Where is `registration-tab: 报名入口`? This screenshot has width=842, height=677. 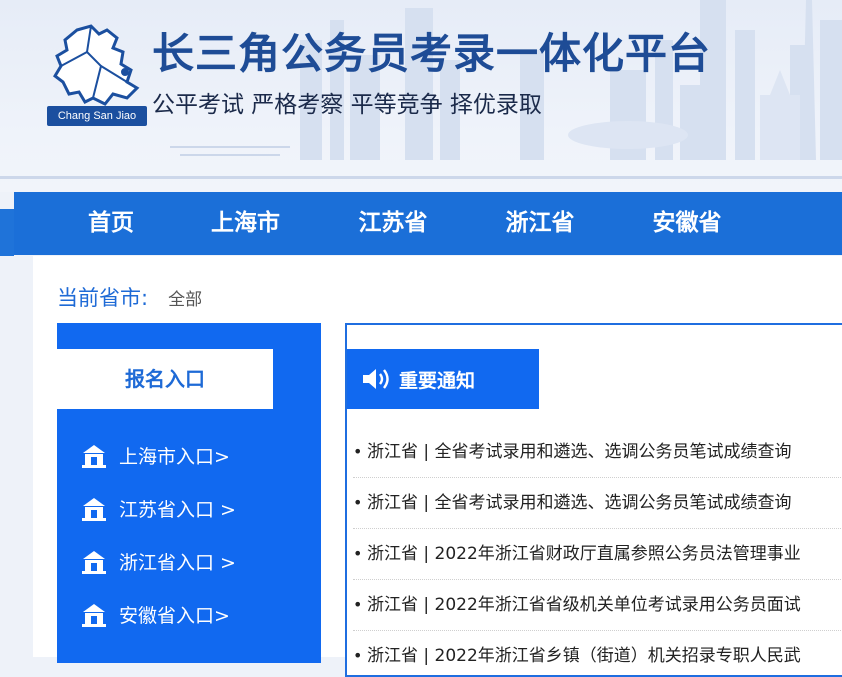 registration-tab: 报名入口 is located at coordinates (165, 379).